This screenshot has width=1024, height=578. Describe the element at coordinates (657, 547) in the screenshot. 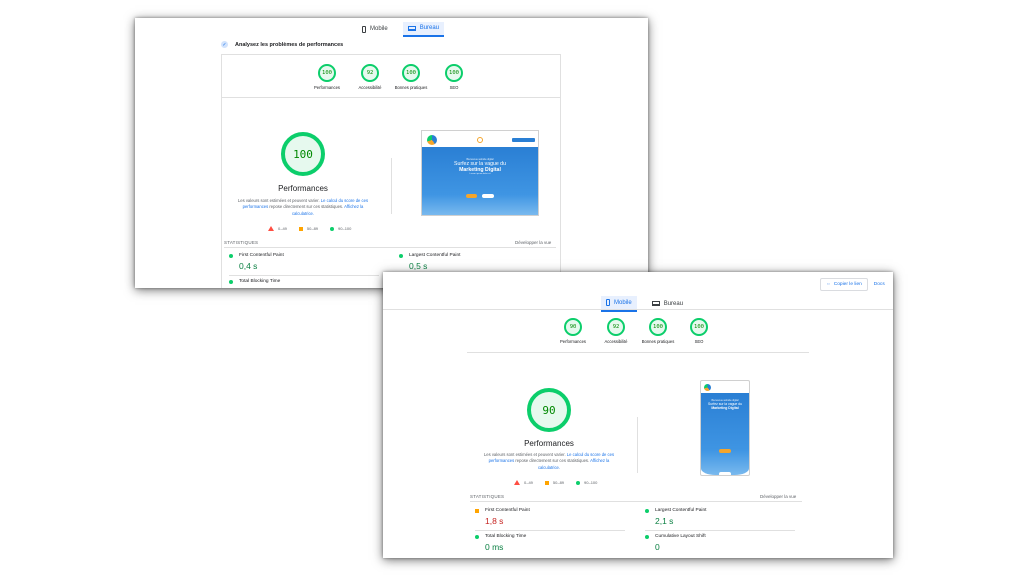

I see `metric-value: 0` at that location.